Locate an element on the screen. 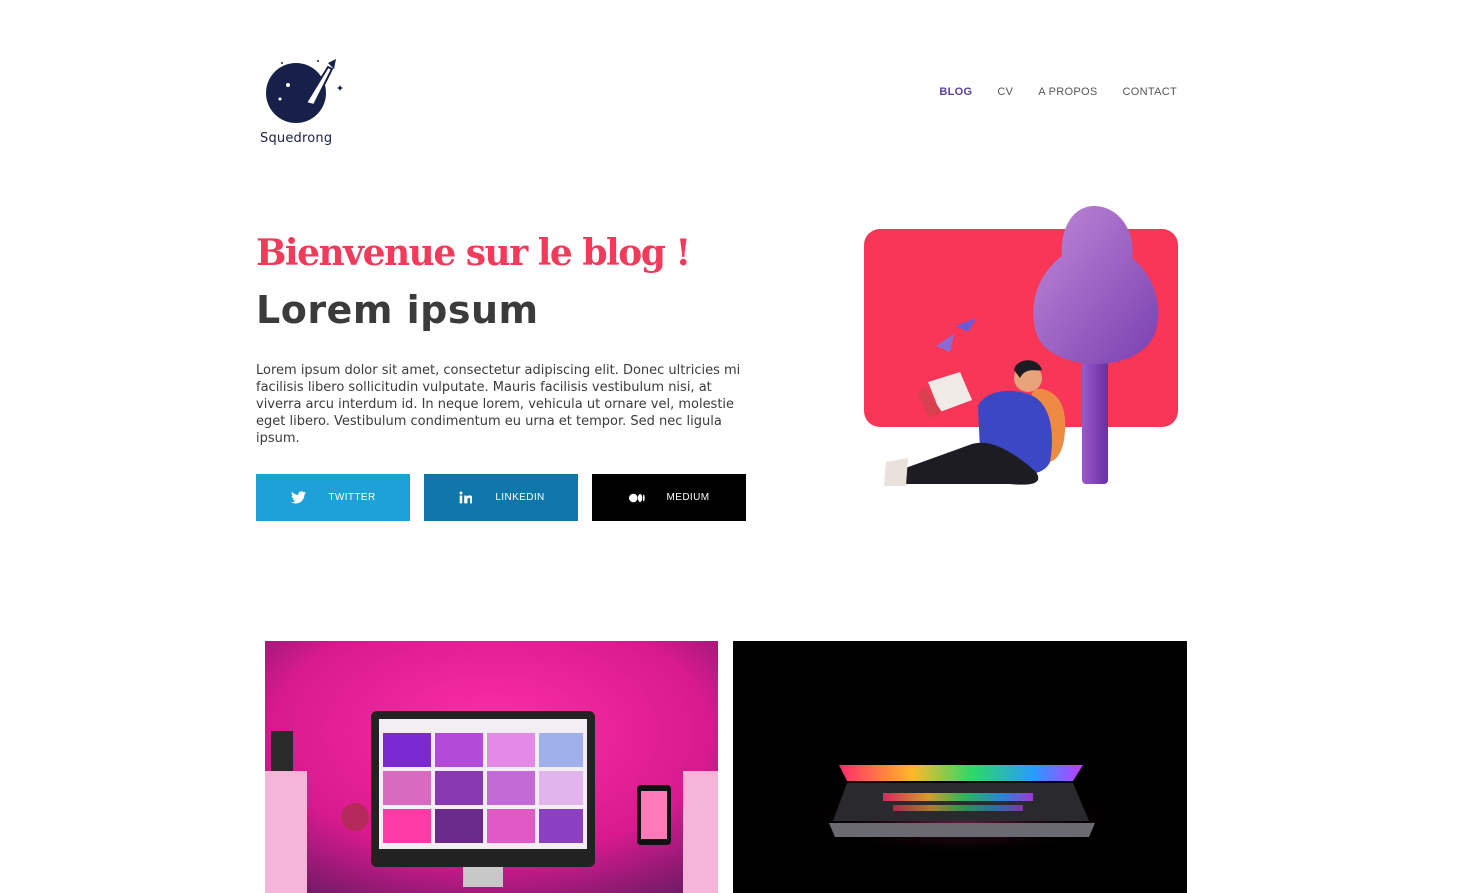 This screenshot has width=1475, height=893. twitter-label: TWITTER is located at coordinates (352, 497).